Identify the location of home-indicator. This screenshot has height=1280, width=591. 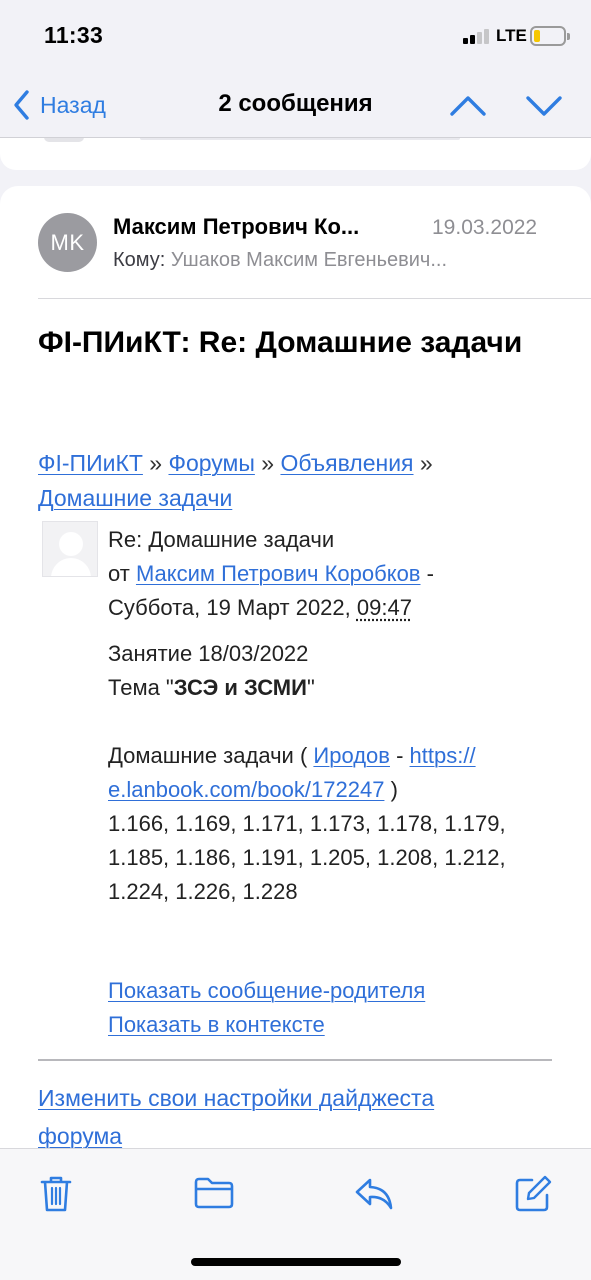
(296, 1262).